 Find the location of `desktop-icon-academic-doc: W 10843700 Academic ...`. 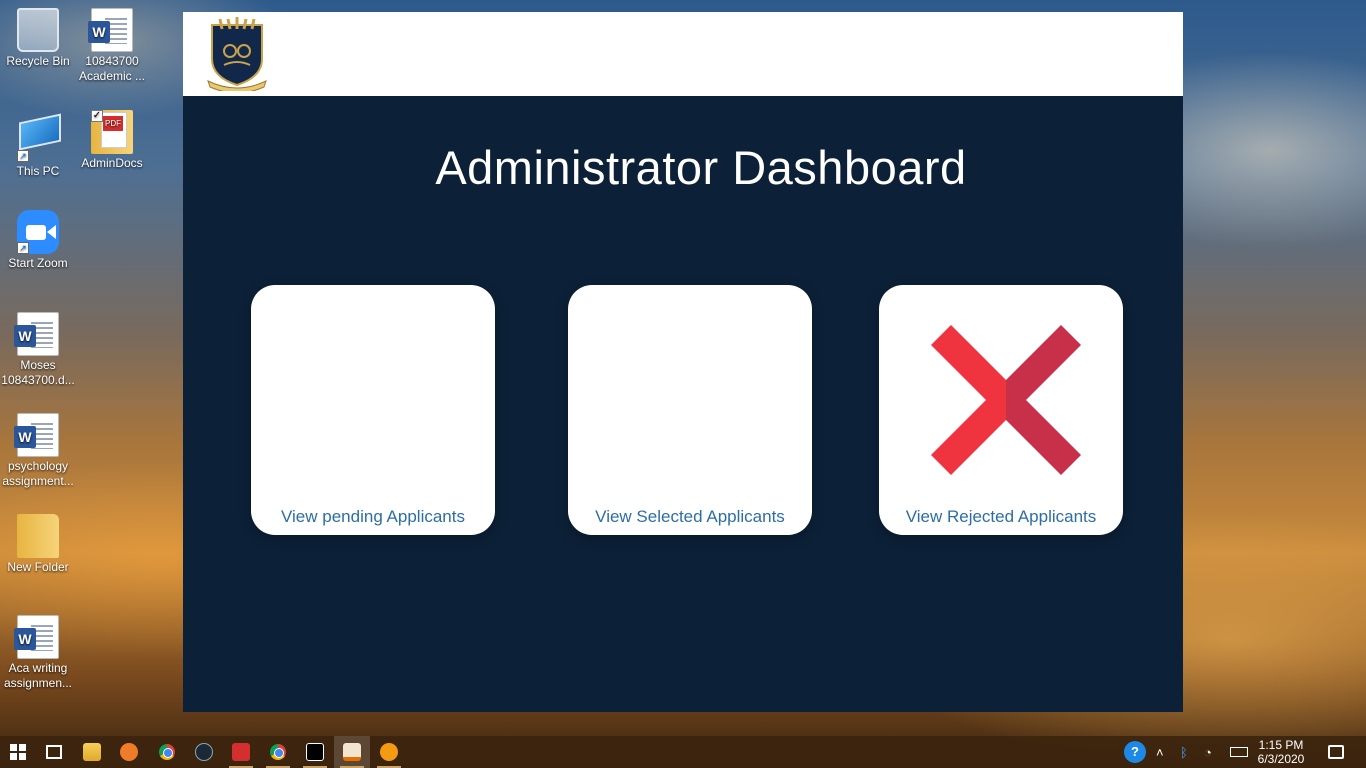

desktop-icon-academic-doc: W 10843700 Academic ... is located at coordinates (112, 46).